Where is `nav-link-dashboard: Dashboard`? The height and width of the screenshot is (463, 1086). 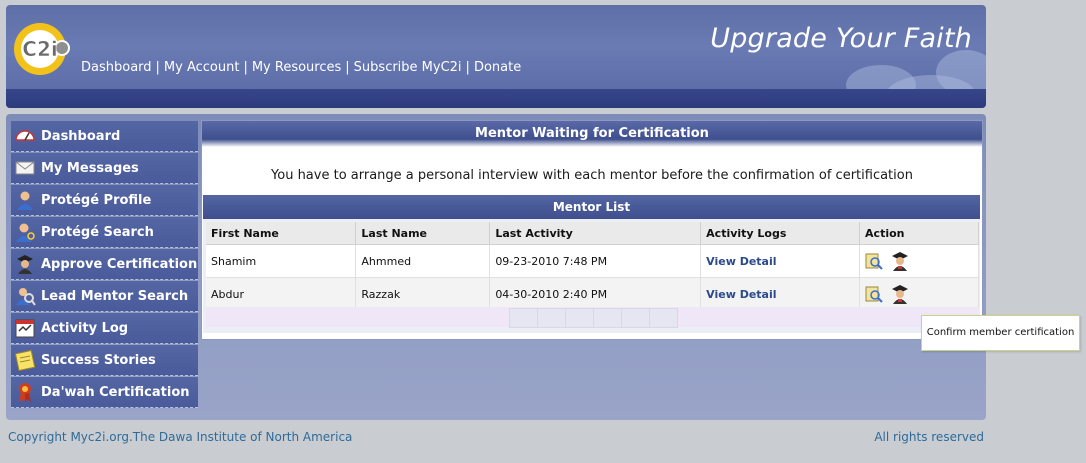 nav-link-dashboard: Dashboard is located at coordinates (116, 67).